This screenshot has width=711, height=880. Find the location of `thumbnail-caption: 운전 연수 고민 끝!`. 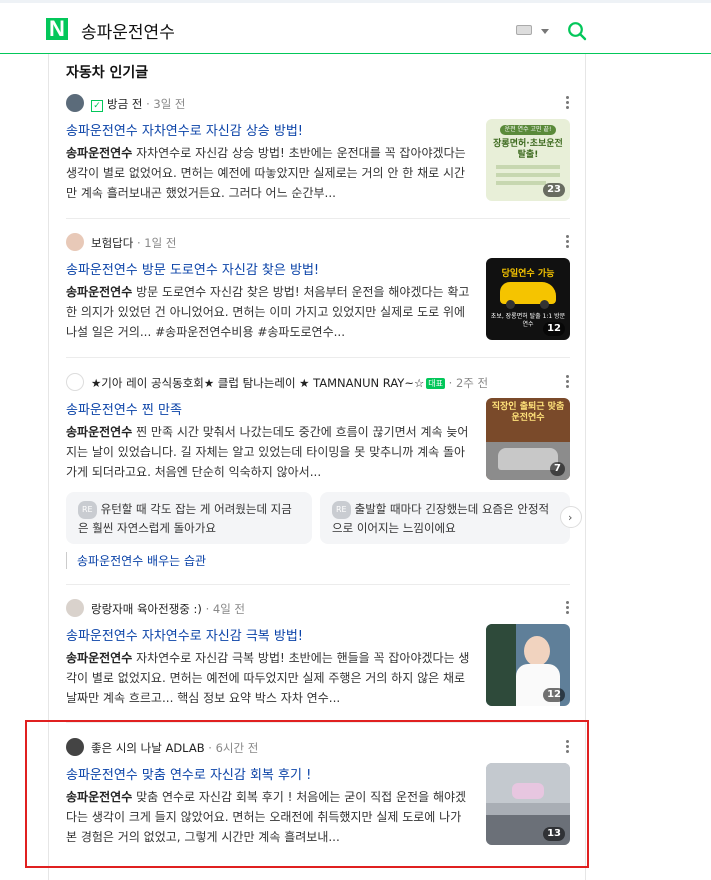

thumbnail-caption: 운전 연수 고민 끝! is located at coordinates (528, 130).